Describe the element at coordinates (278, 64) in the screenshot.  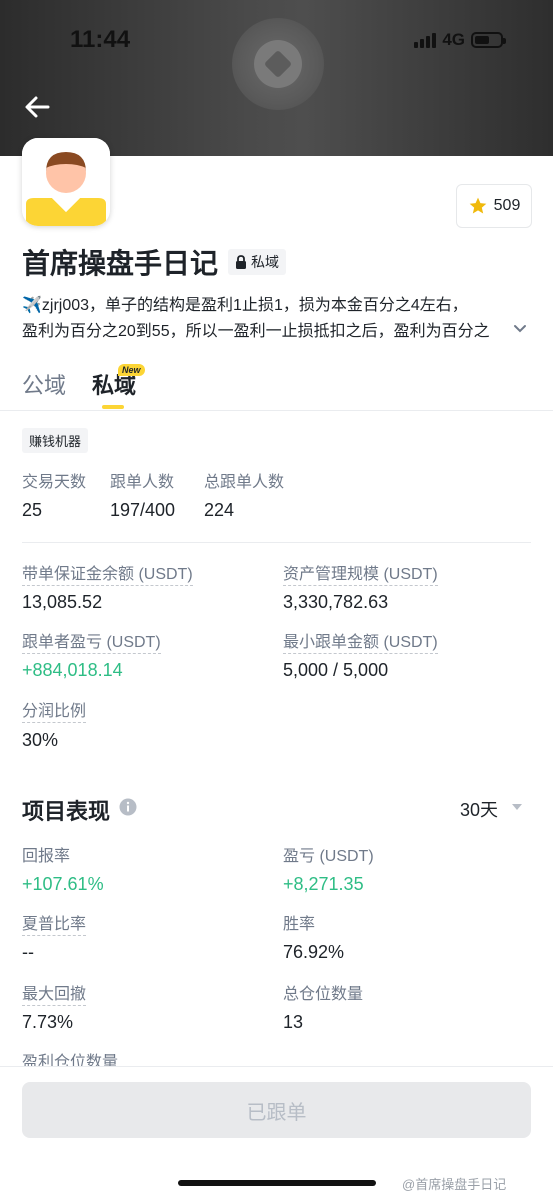
I see `banner-logo-icon` at that location.